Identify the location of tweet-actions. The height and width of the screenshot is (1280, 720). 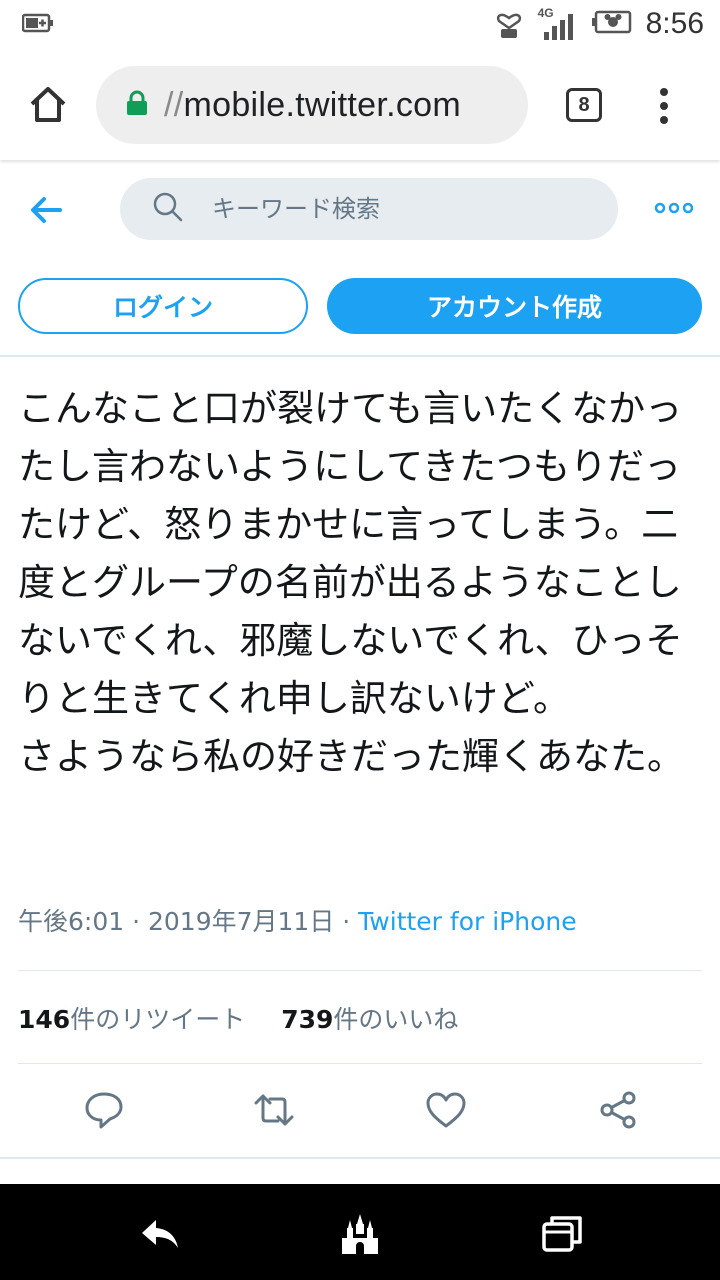
(360, 1112).